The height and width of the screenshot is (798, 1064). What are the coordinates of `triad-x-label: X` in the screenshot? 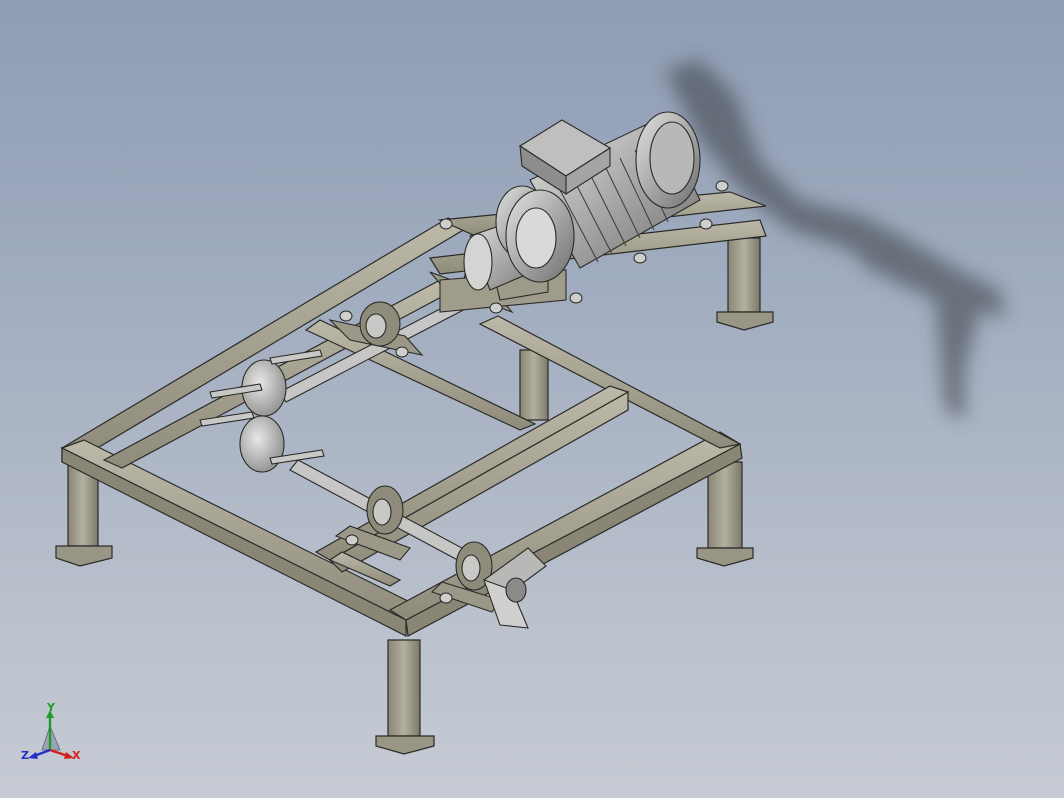 It's located at (76, 755).